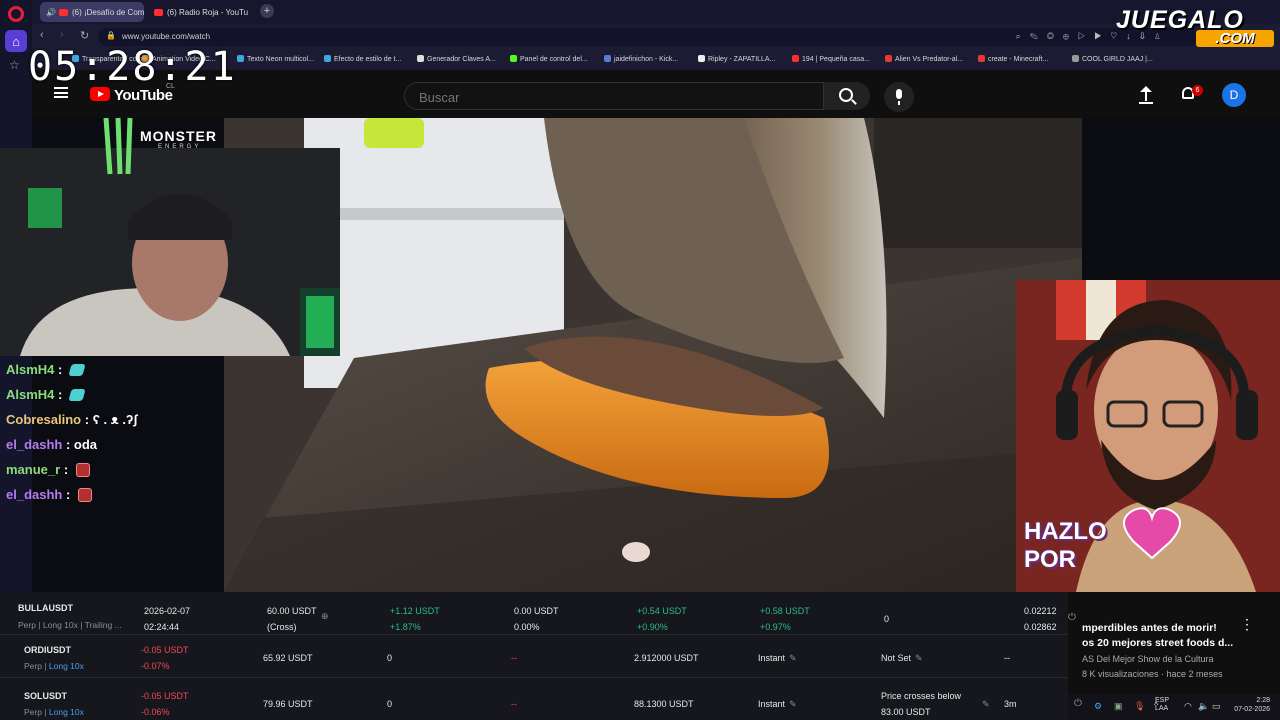 This screenshot has height=720, width=1280. I want to click on search-icon, so click(846, 95).